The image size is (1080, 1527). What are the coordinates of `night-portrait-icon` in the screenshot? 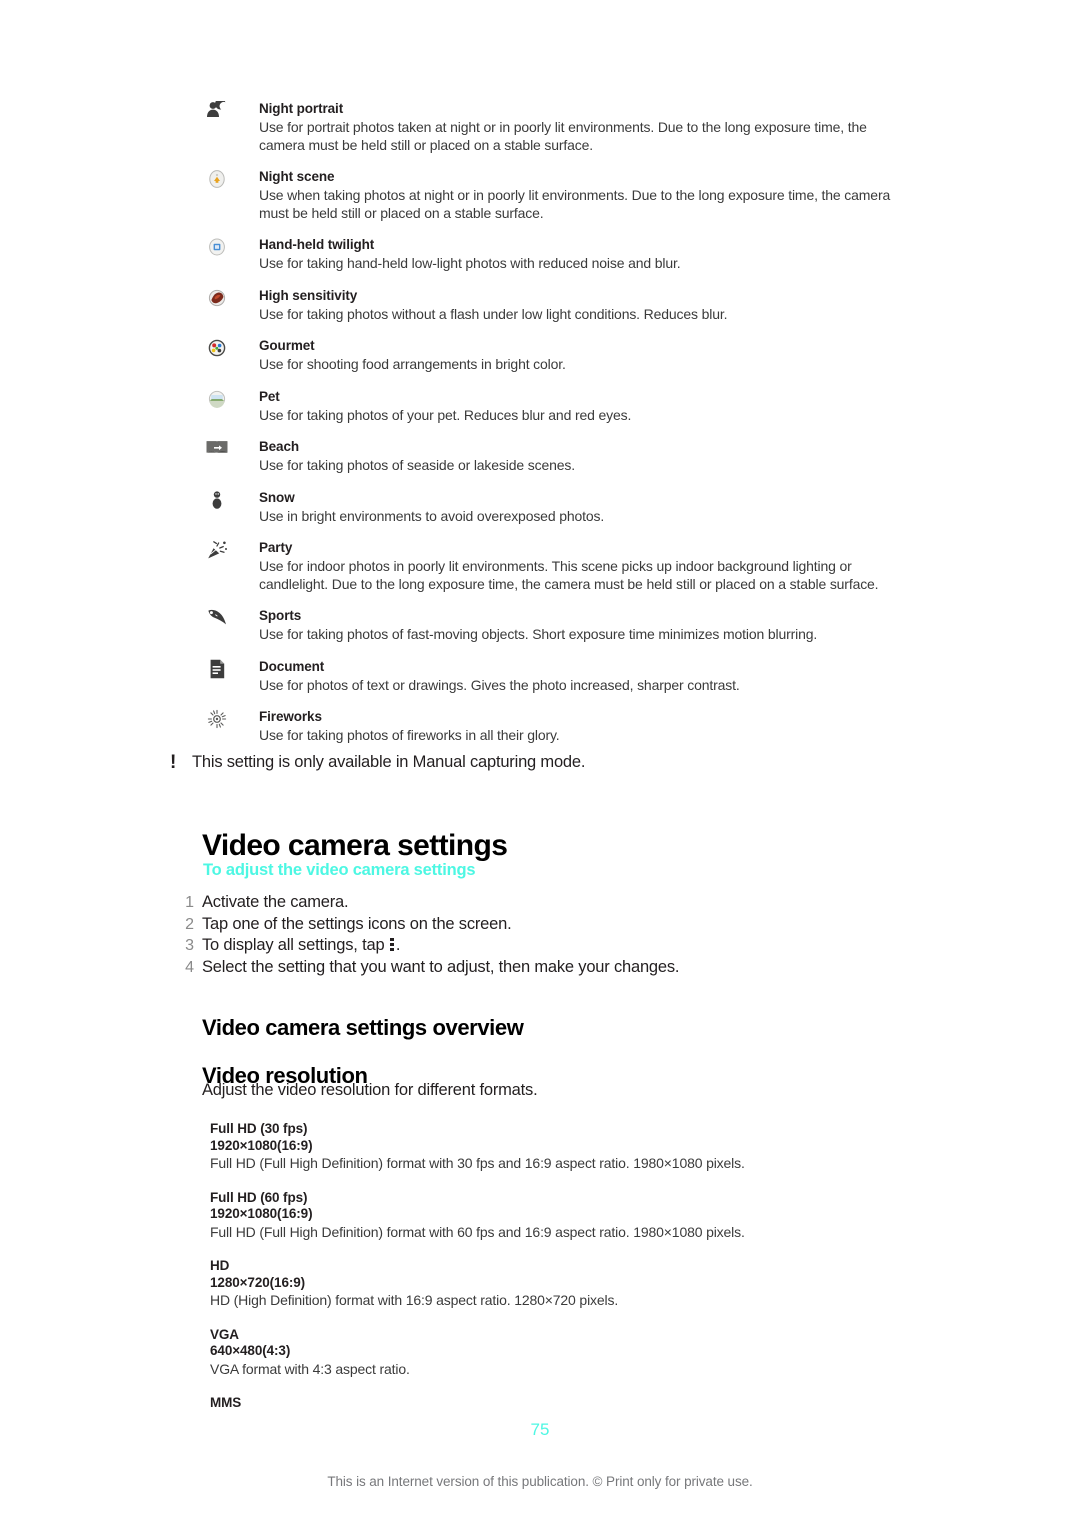 It's located at (217, 111).